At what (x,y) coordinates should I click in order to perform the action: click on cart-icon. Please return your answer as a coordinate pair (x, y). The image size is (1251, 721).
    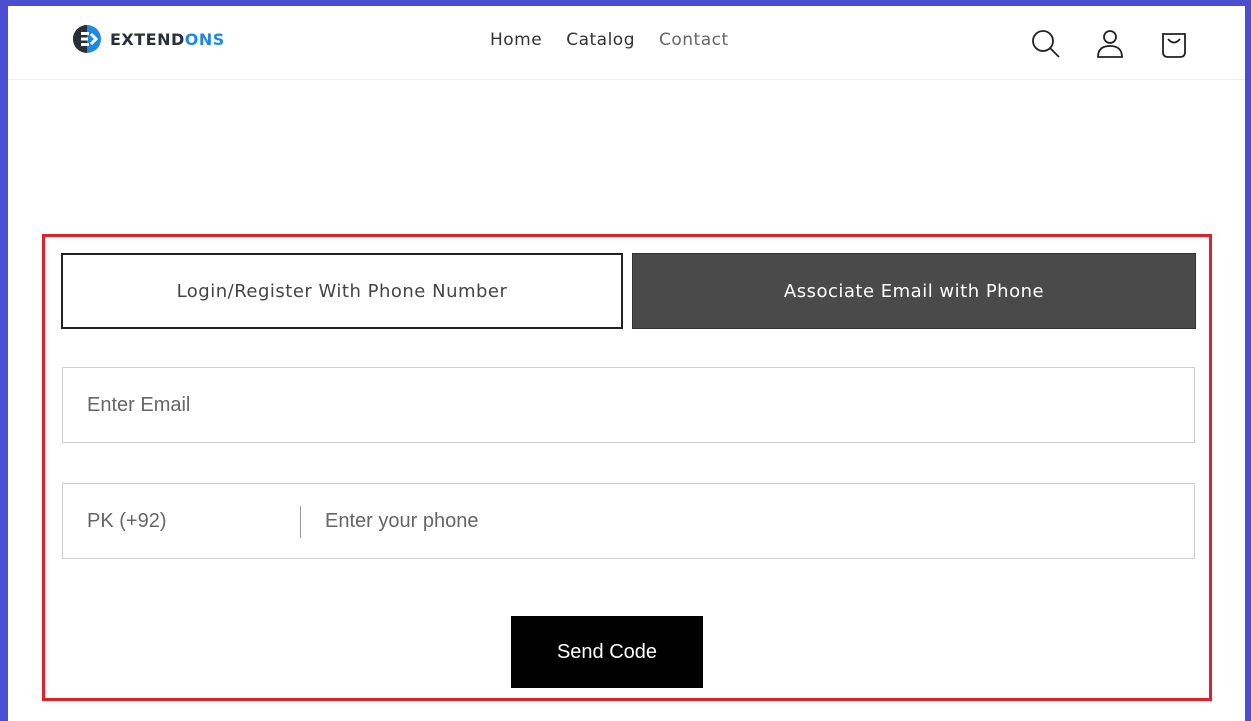
    Looking at the image, I should click on (1174, 45).